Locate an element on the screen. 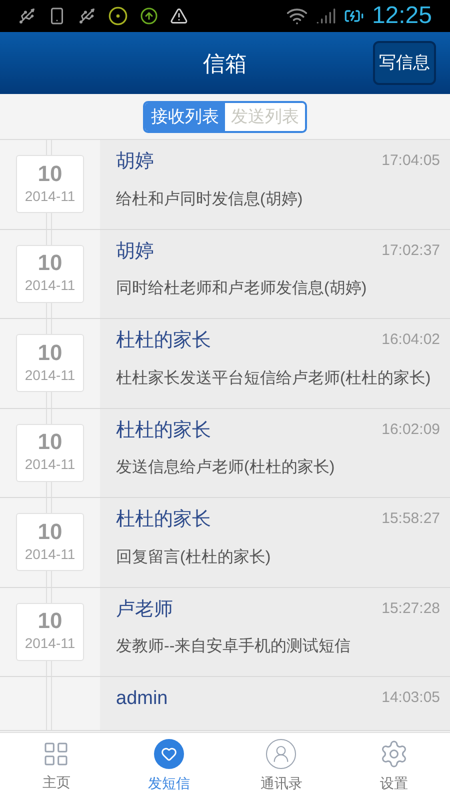 The height and width of the screenshot is (800, 450). message-item: 卢老师 15:27:28 发教师--来自安卓手机的测试短信 is located at coordinates (275, 632).